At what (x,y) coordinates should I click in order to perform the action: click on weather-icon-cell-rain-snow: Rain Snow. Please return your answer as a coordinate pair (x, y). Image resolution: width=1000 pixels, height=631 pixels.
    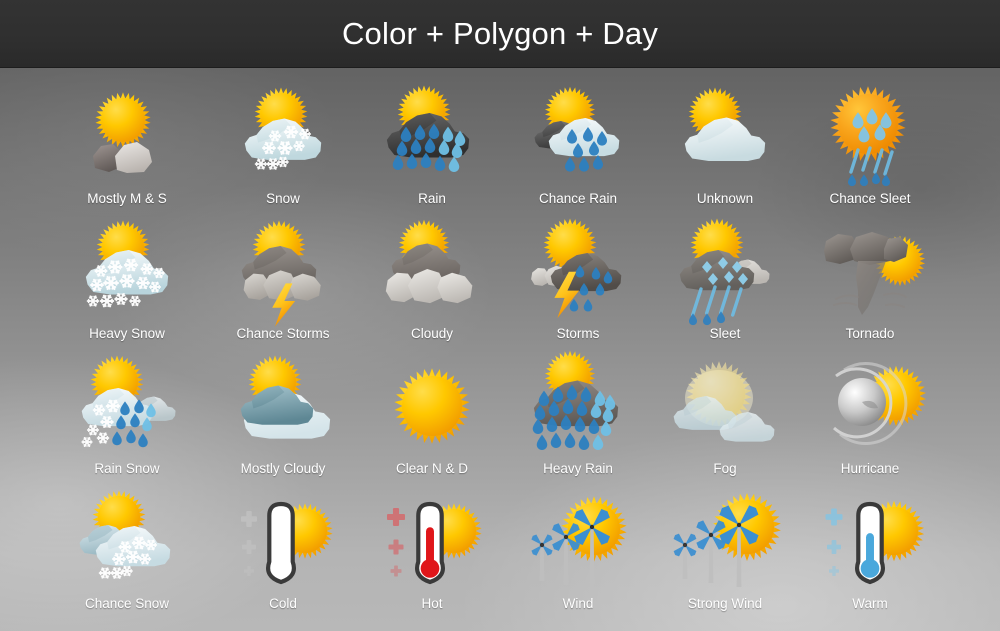
    Looking at the image, I should click on (127, 418).